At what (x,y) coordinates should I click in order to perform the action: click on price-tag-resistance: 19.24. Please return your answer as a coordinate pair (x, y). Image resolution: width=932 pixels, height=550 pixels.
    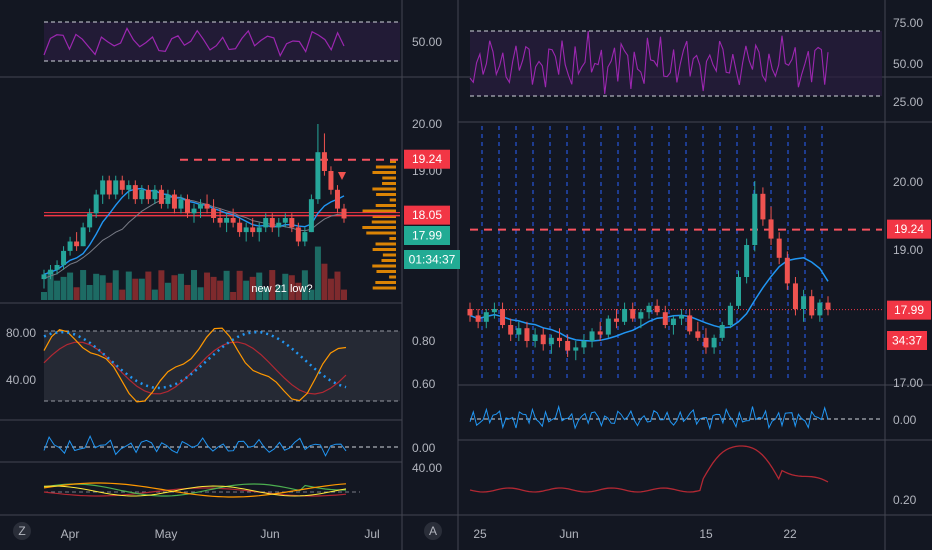
    Looking at the image, I should click on (427, 159).